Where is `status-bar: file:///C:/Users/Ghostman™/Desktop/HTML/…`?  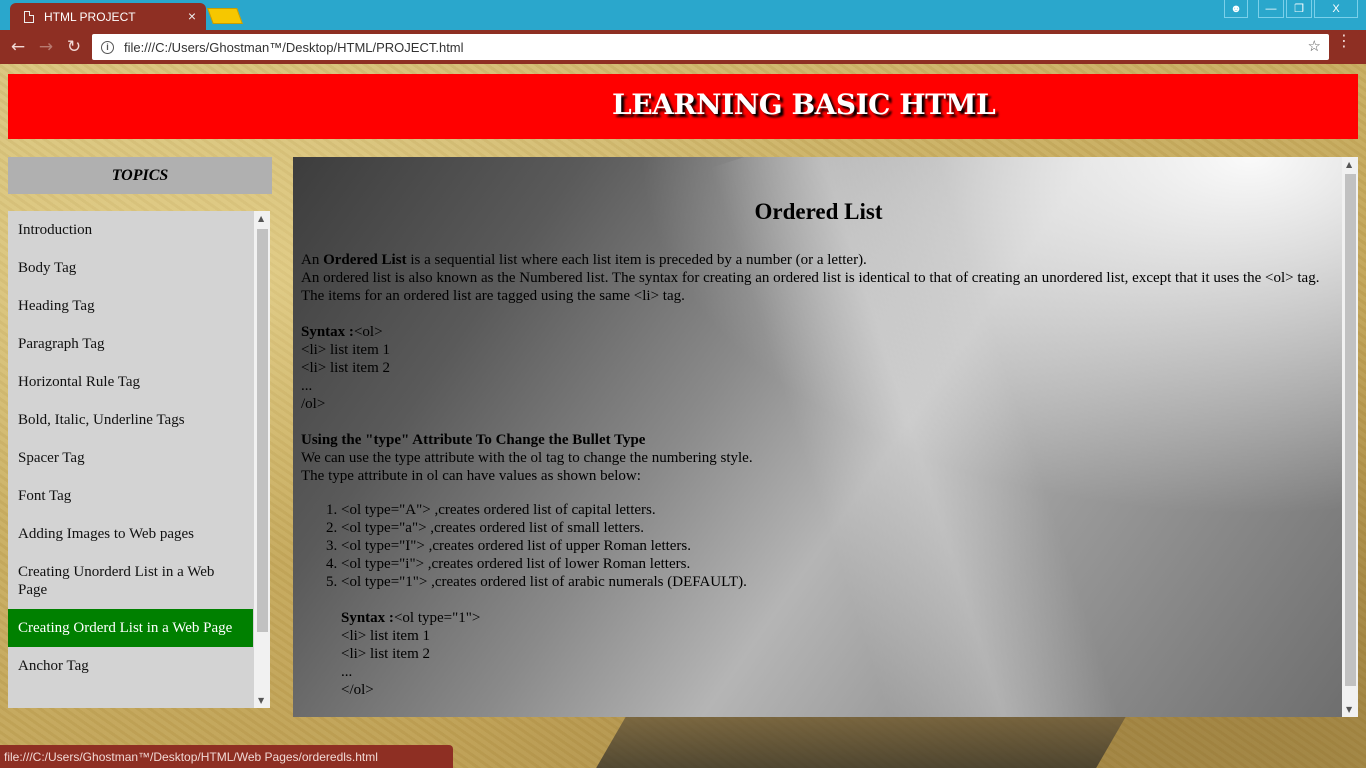 status-bar: file:///C:/Users/Ghostman™/Desktop/HTML/… is located at coordinates (226, 756).